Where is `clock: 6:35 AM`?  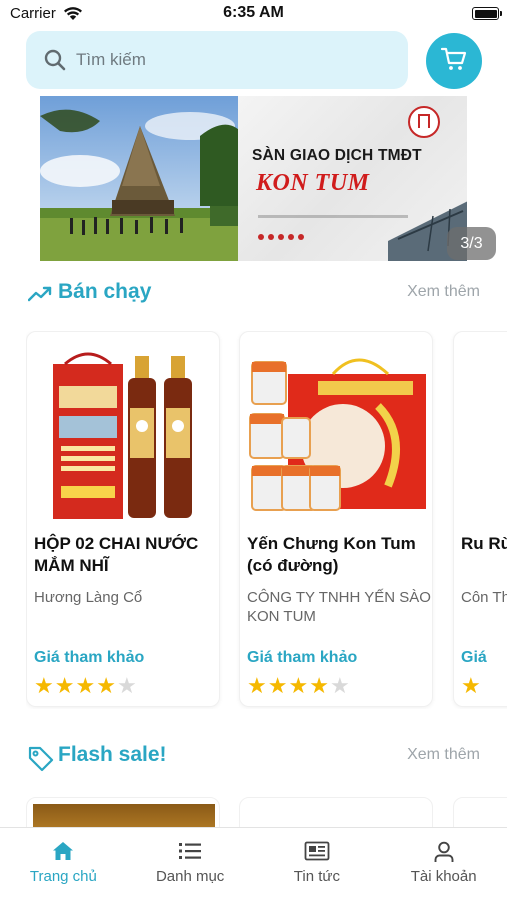 clock: 6:35 AM is located at coordinates (253, 12).